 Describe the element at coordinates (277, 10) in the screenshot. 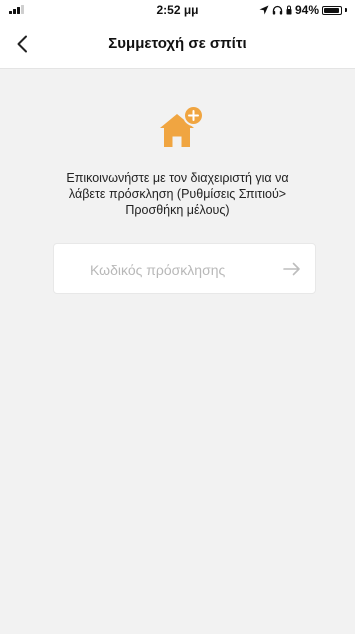

I see `headphones-icon` at that location.